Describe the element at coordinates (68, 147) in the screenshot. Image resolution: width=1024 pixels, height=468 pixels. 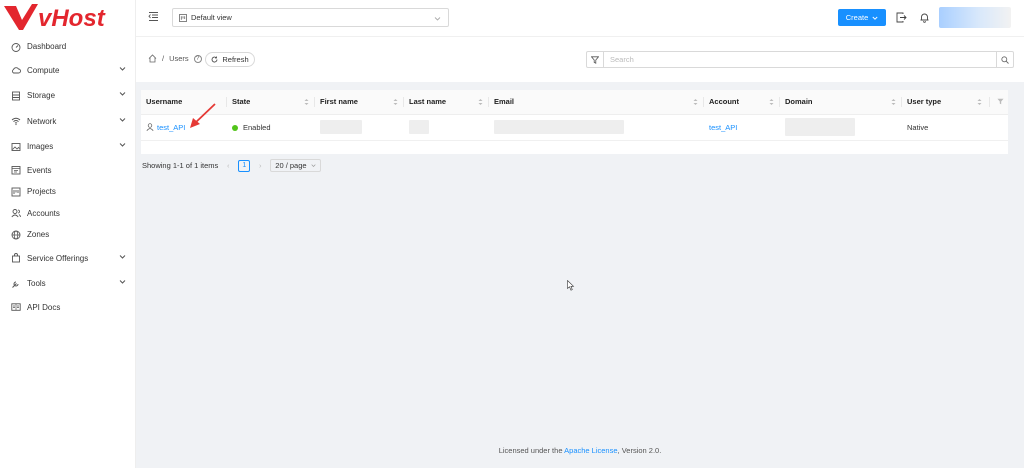
I see `sidebar-item-images: Images` at that location.